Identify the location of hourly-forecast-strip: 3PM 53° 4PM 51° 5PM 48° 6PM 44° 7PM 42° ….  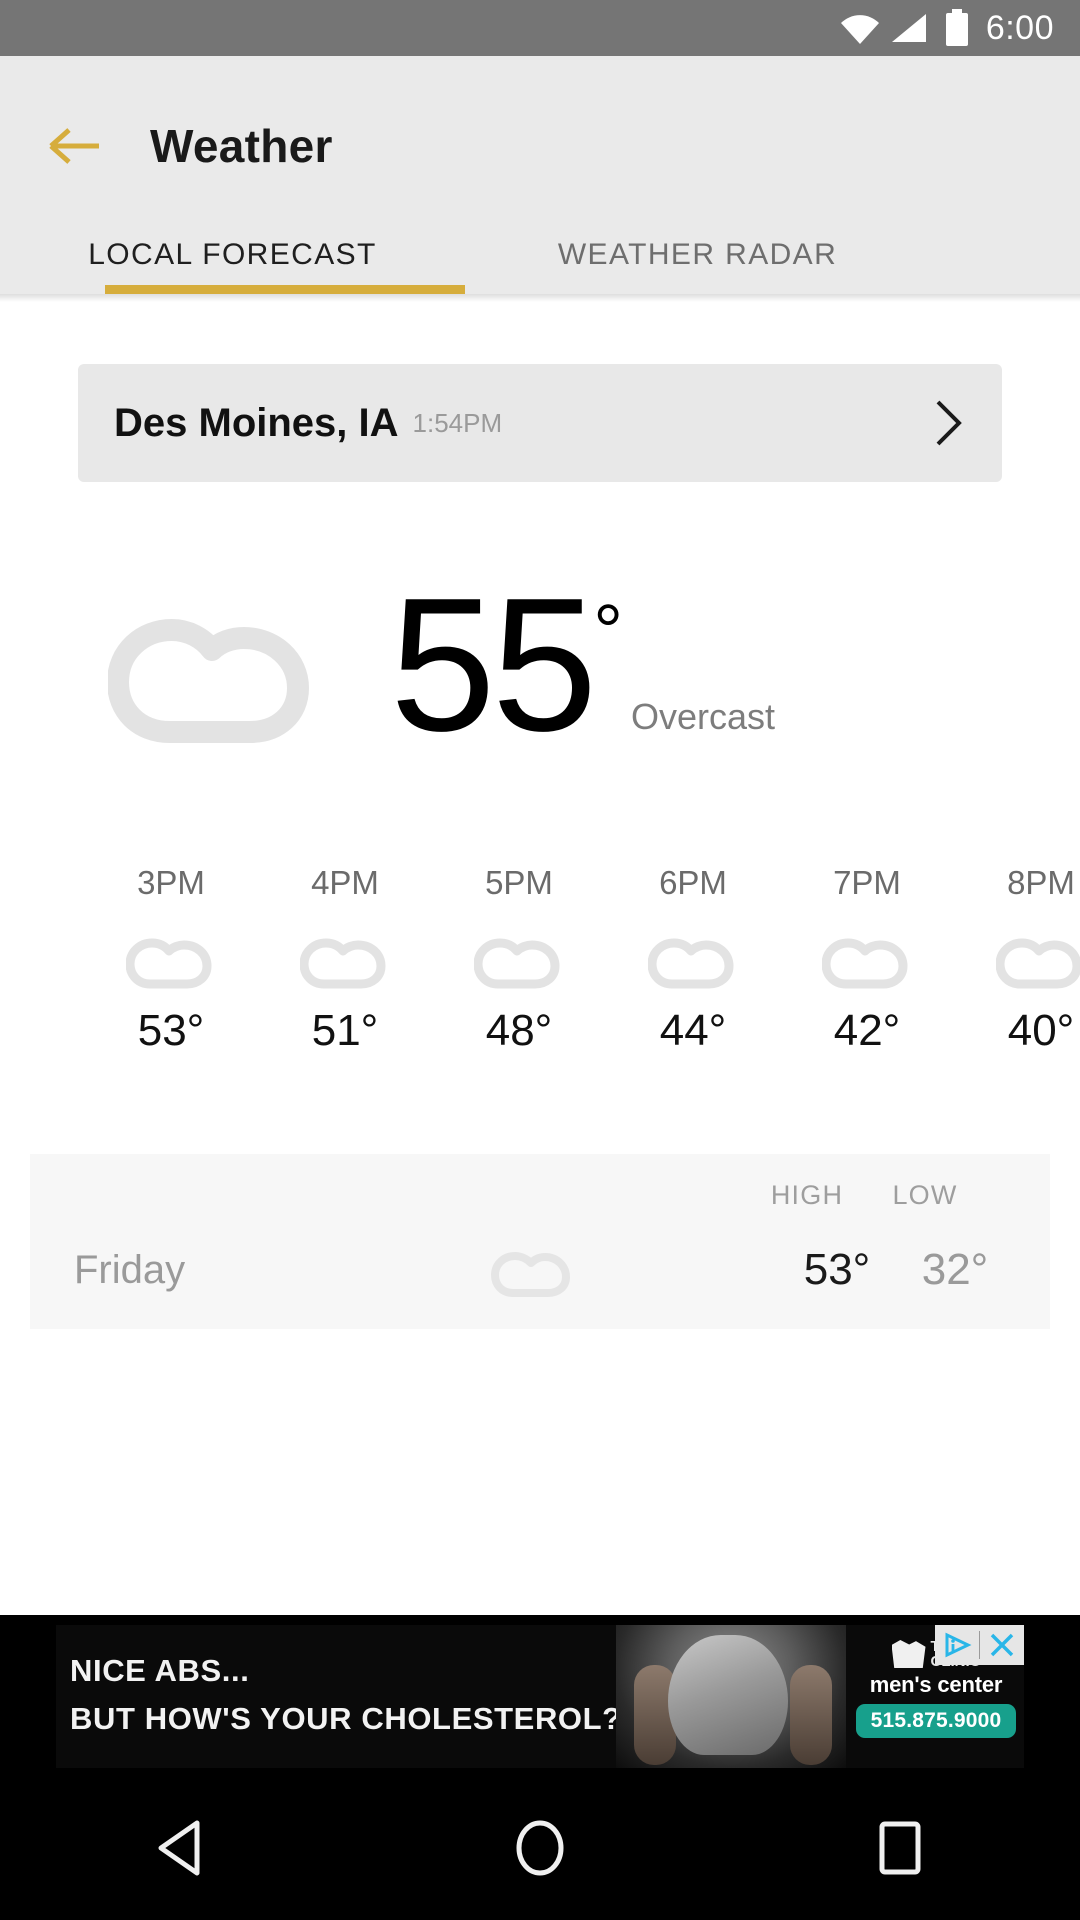
(540, 960).